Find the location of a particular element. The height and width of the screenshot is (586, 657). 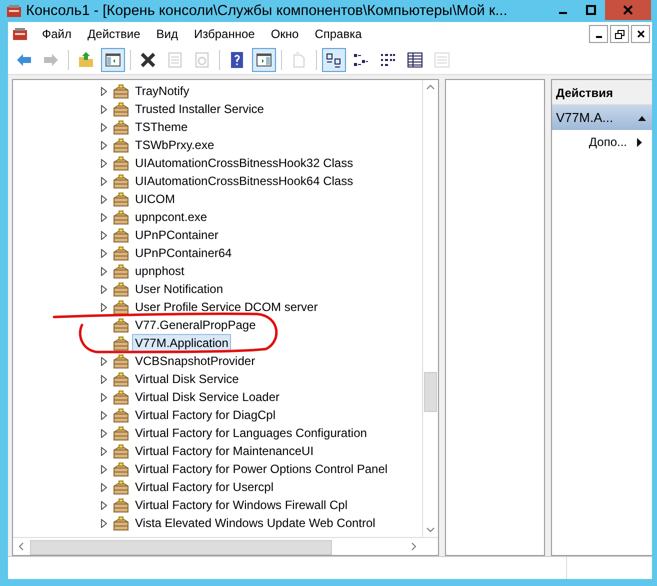

tree-item: User Profile Service DCOM server is located at coordinates (226, 307).